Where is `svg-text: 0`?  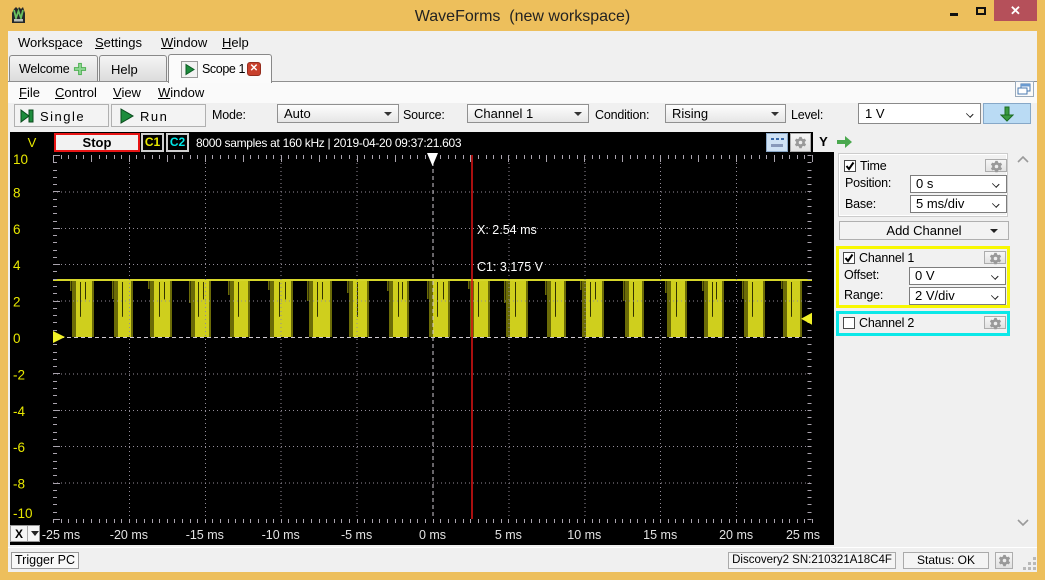 svg-text: 0 is located at coordinates (17, 338).